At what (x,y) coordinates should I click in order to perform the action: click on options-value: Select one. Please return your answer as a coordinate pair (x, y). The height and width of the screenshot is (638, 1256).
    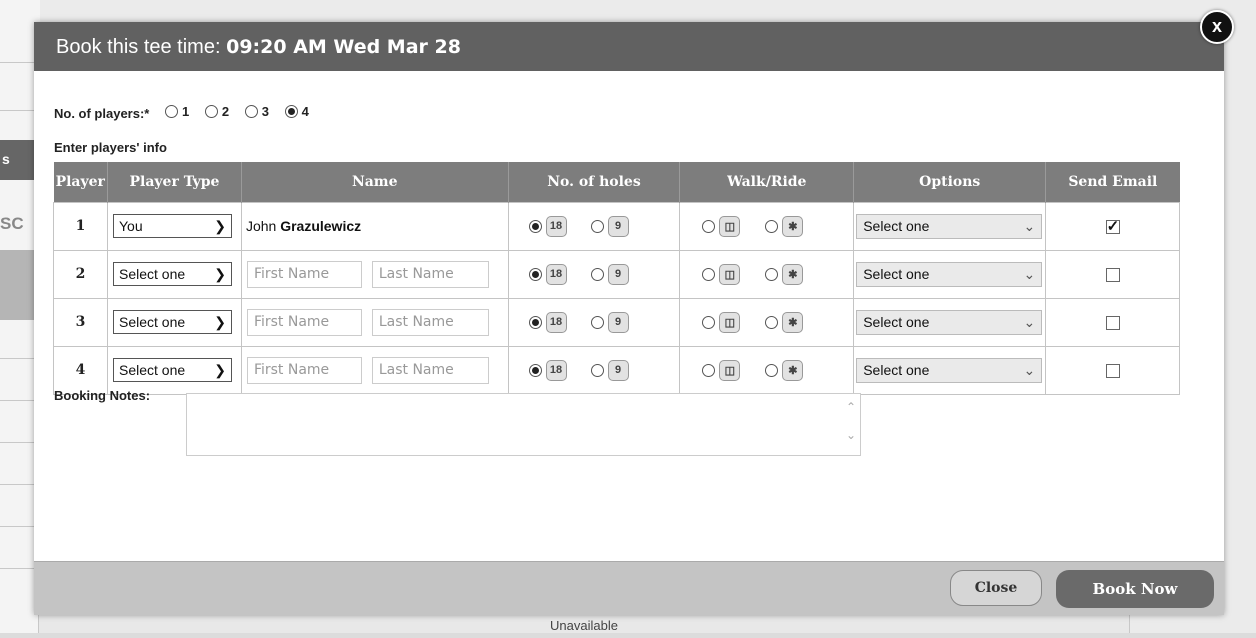
    Looking at the image, I should click on (896, 322).